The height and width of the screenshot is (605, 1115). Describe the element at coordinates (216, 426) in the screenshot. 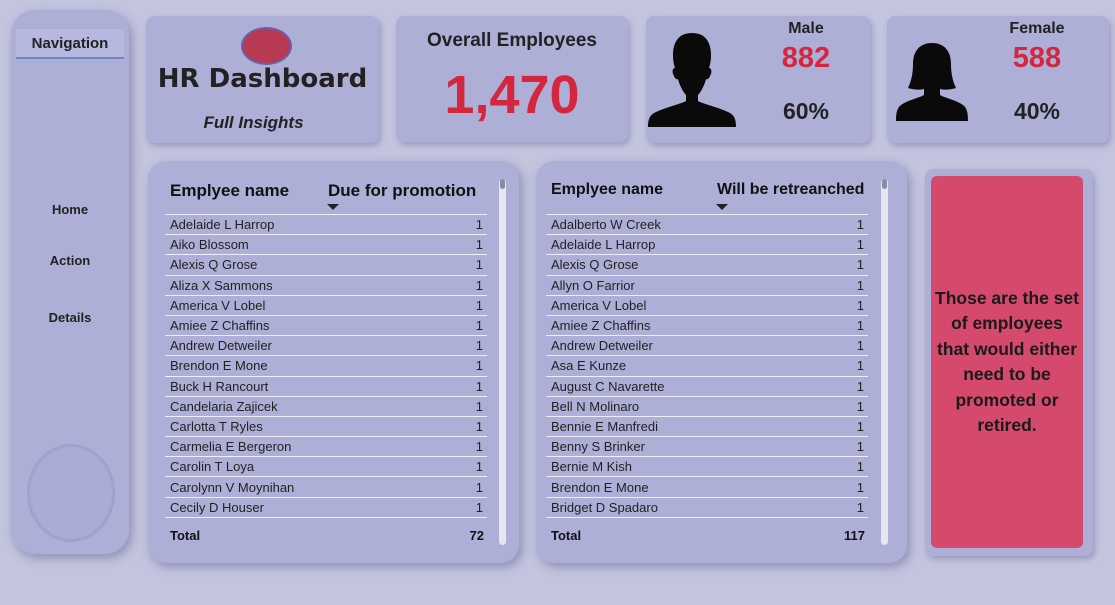

I see `row-employee-name: Carlotta T Ryles` at that location.